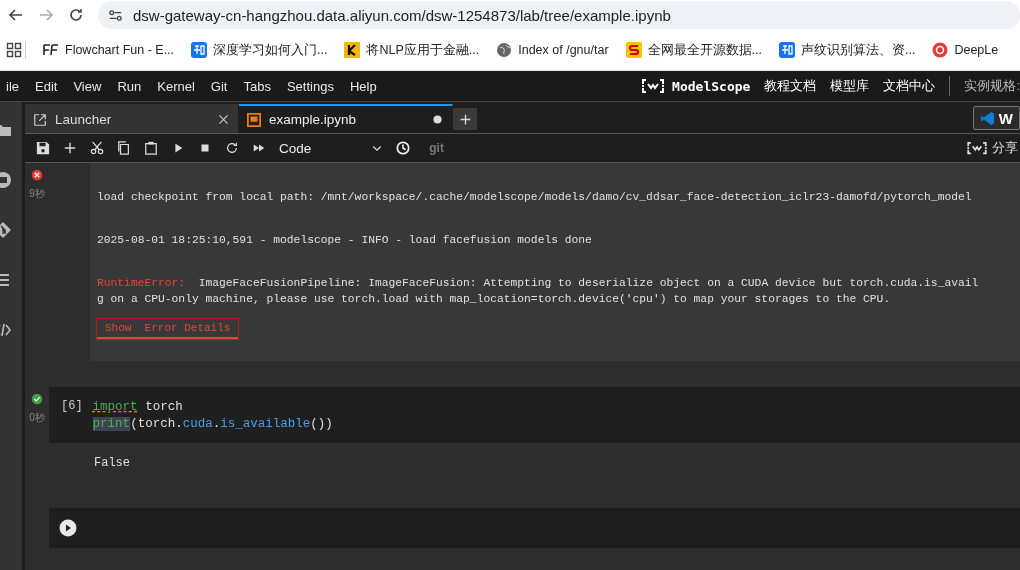 The height and width of the screenshot is (570, 1020). Describe the element at coordinates (112, 463) in the screenshot. I see `output-line: False` at that location.